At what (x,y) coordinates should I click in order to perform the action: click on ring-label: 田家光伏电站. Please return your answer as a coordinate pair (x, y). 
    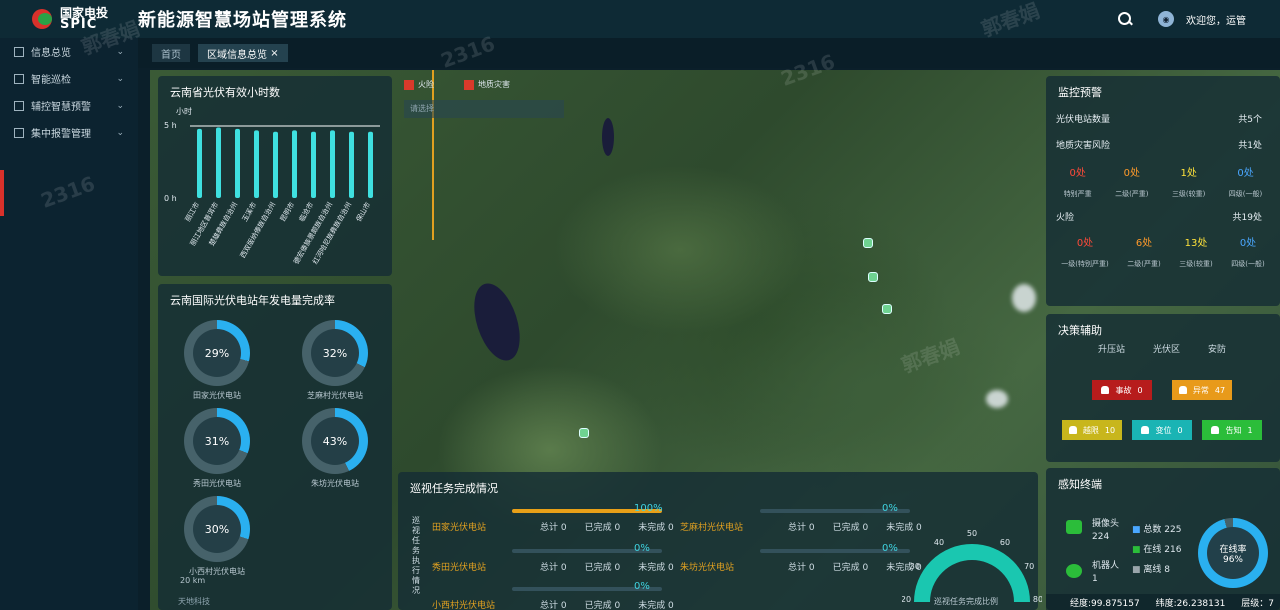
    Looking at the image, I should click on (217, 395).